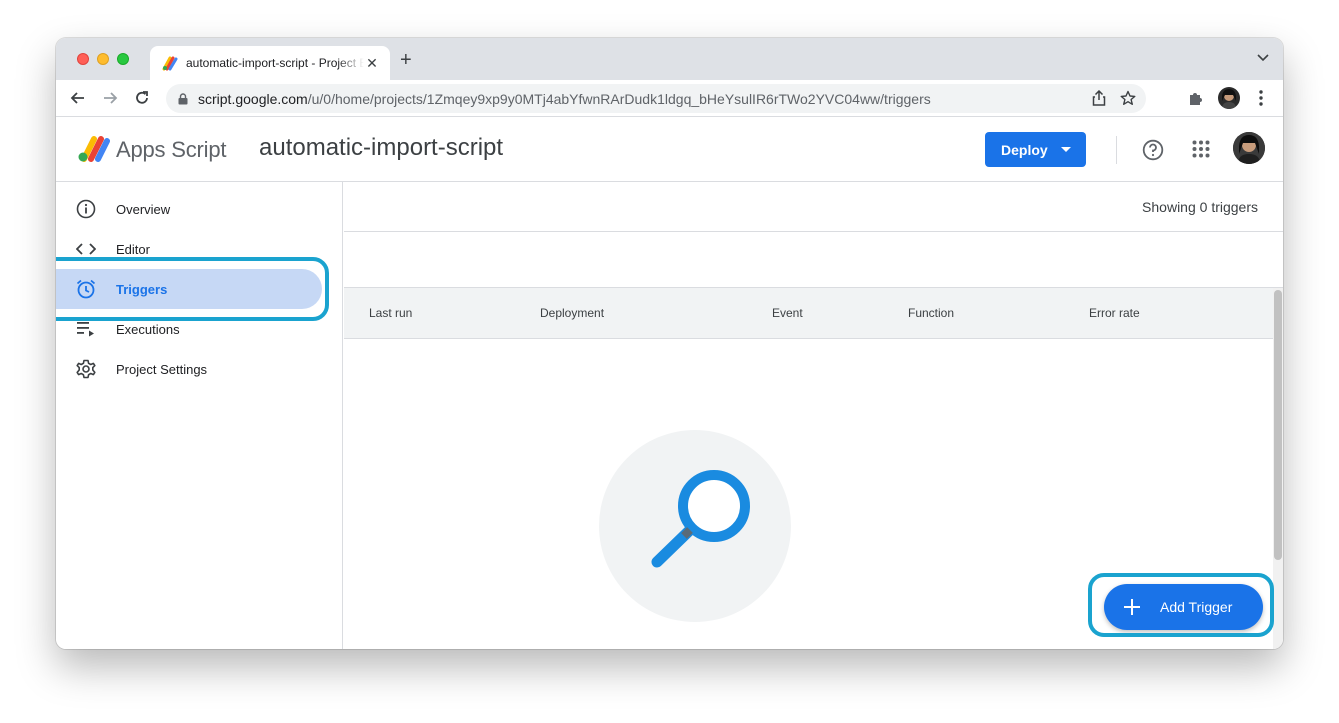  I want to click on deploy-button-label: Deploy, so click(1024, 149).